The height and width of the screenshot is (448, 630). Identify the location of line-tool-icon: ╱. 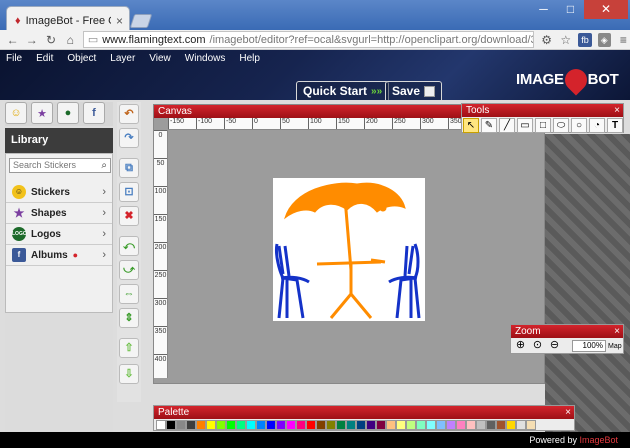
(507, 125).